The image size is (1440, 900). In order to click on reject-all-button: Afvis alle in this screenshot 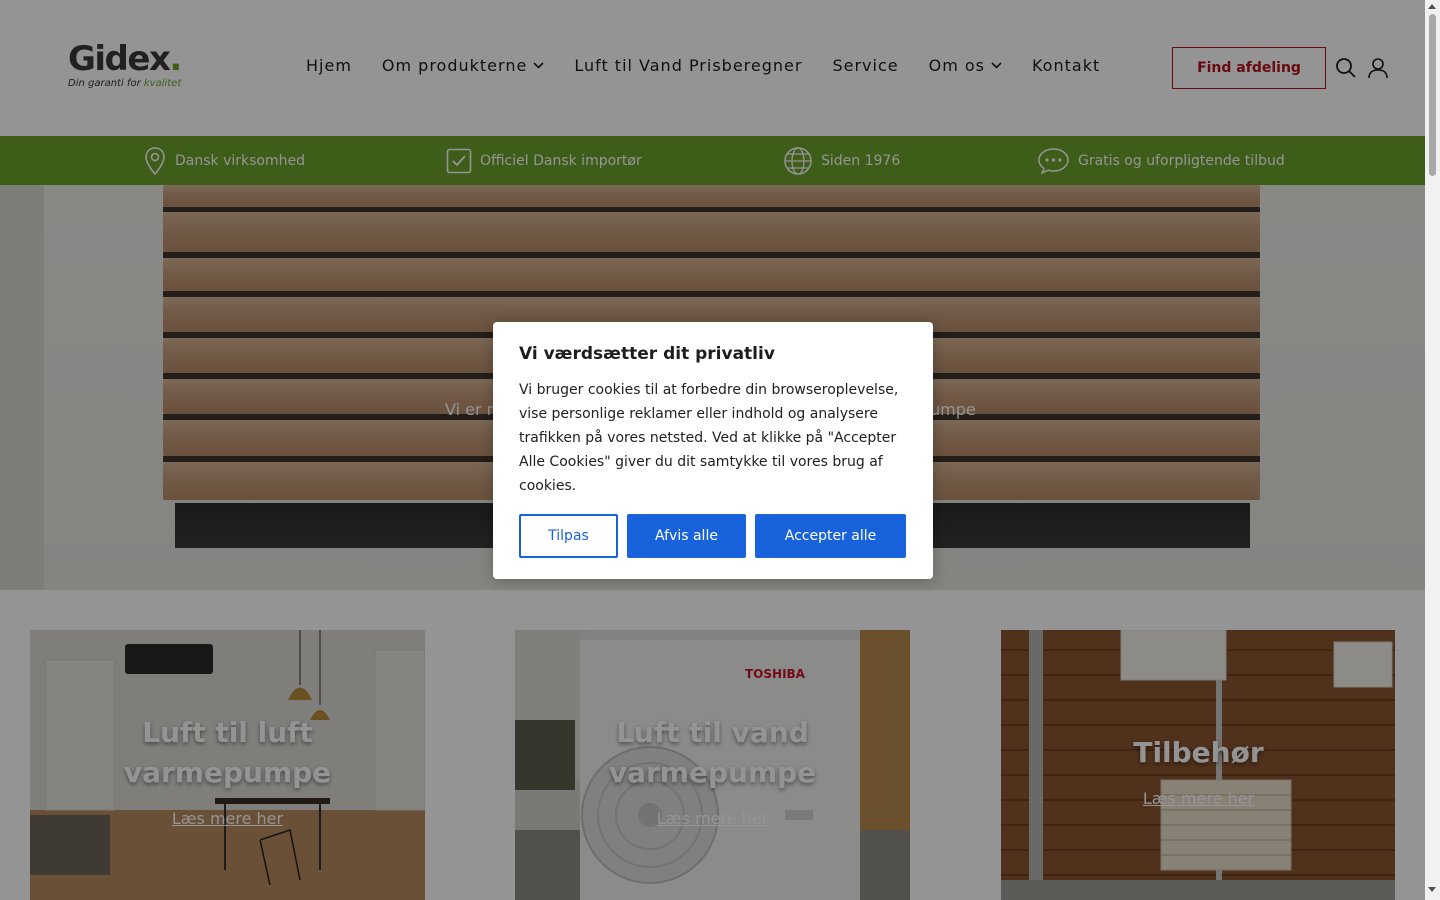, I will do `click(686, 536)`.